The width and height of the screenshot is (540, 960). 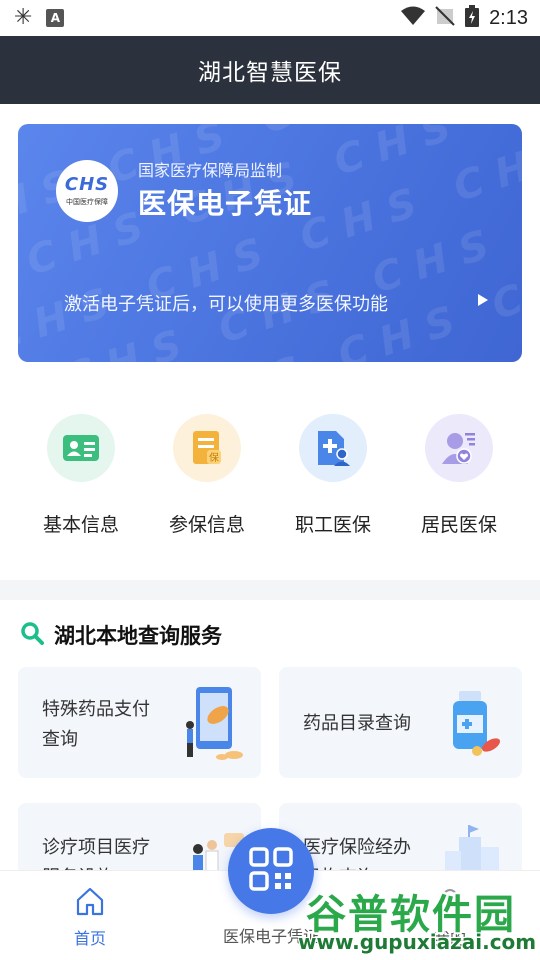 I want to click on watermark-url: www.gupuxiazai.com, so click(x=417, y=942).